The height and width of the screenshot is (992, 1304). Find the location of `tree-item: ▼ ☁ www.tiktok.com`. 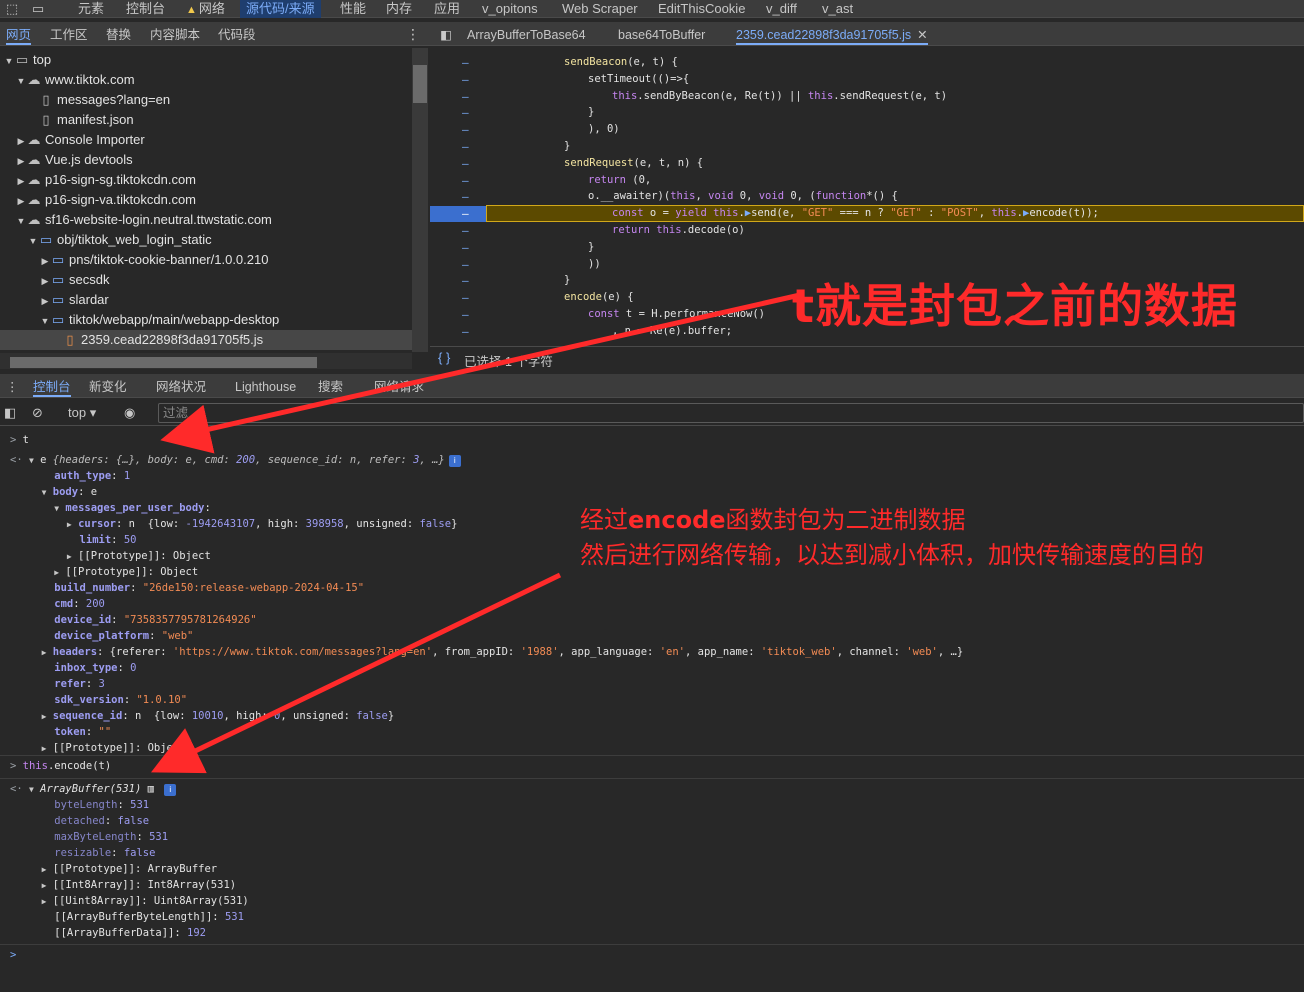

tree-item: ▼ ☁ www.tiktok.com is located at coordinates (206, 80).